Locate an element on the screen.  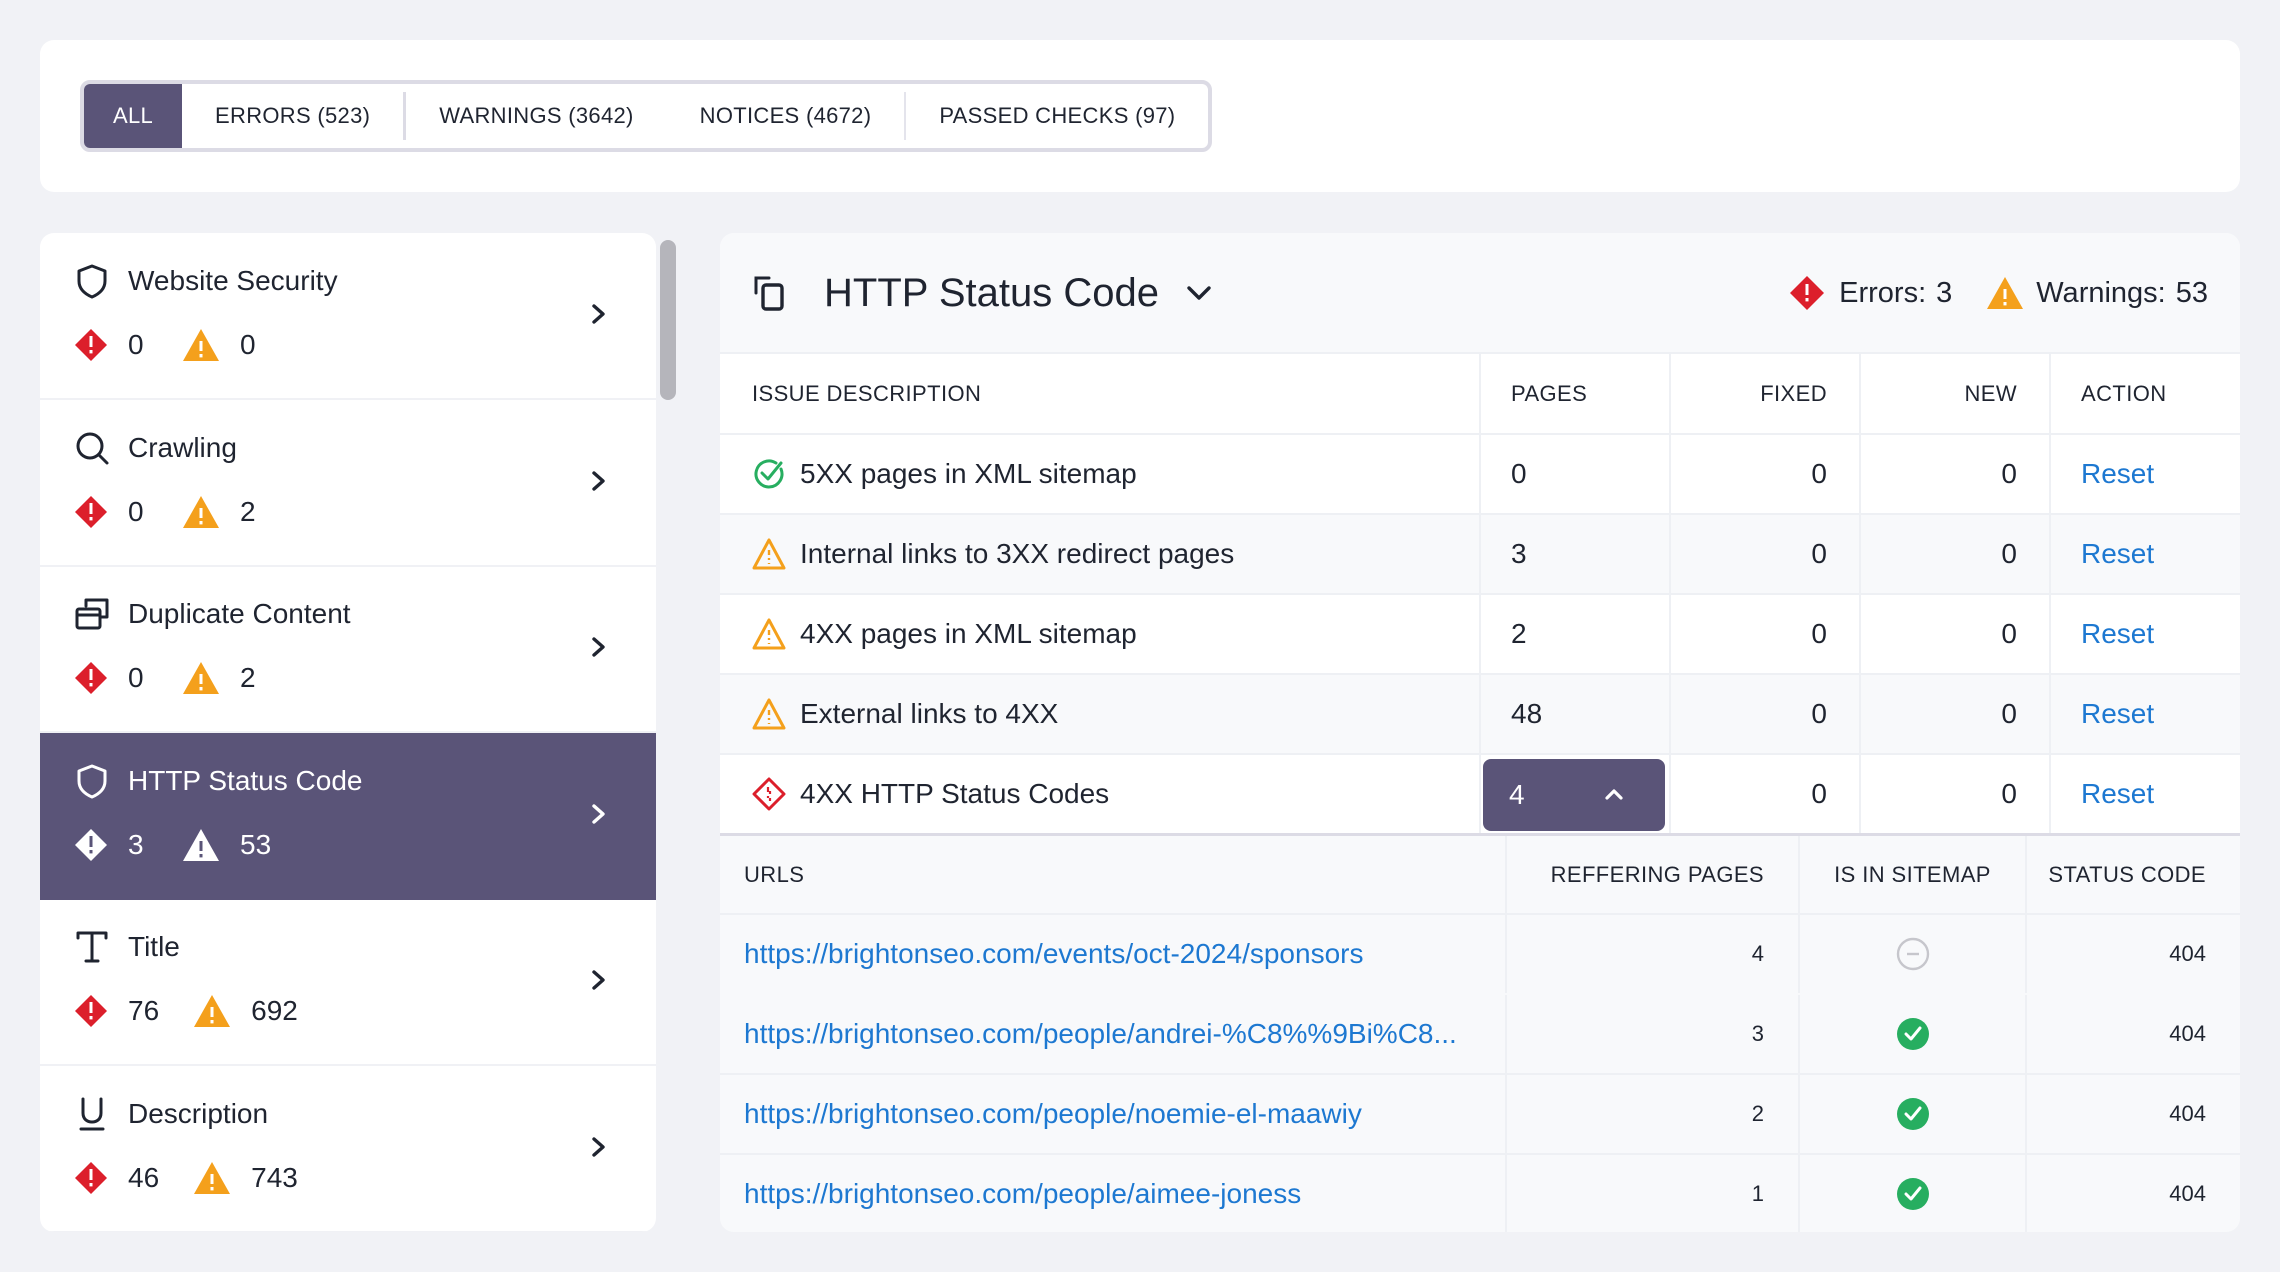
sidebar-item-stats: 3 53 is located at coordinates (172, 845).